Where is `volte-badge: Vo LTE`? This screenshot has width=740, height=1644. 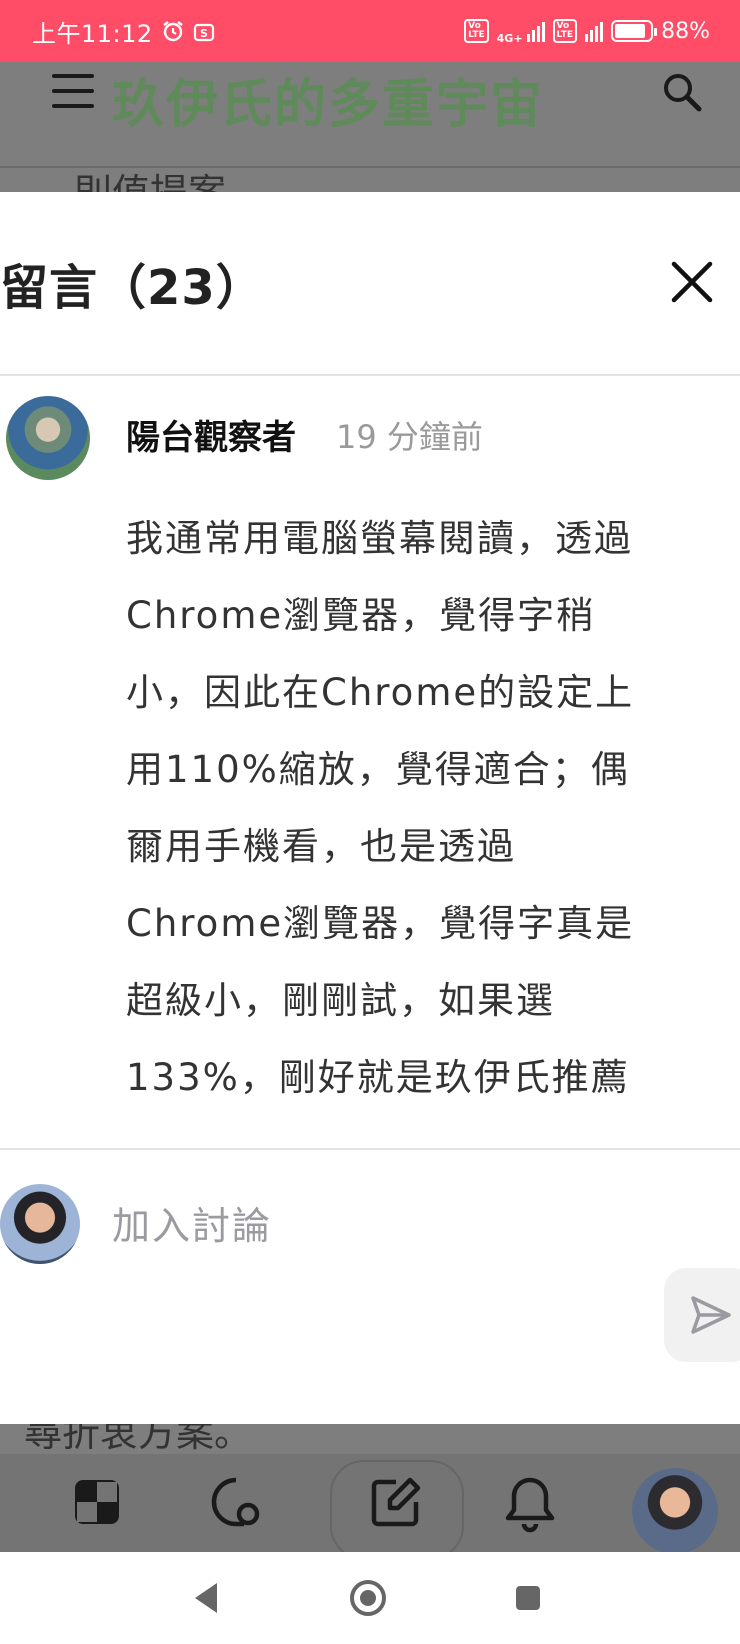
volte-badge: Vo LTE is located at coordinates (476, 31).